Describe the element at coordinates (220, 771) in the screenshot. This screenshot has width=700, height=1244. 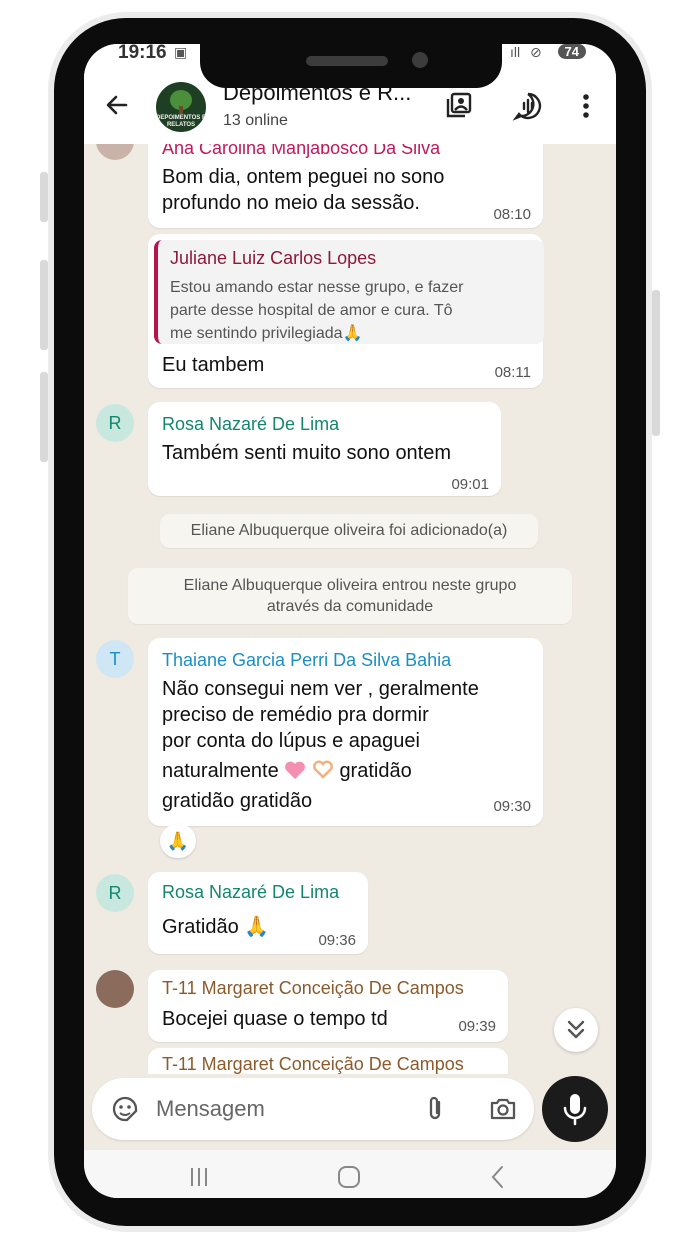
I see `message-word: naturalmente` at that location.